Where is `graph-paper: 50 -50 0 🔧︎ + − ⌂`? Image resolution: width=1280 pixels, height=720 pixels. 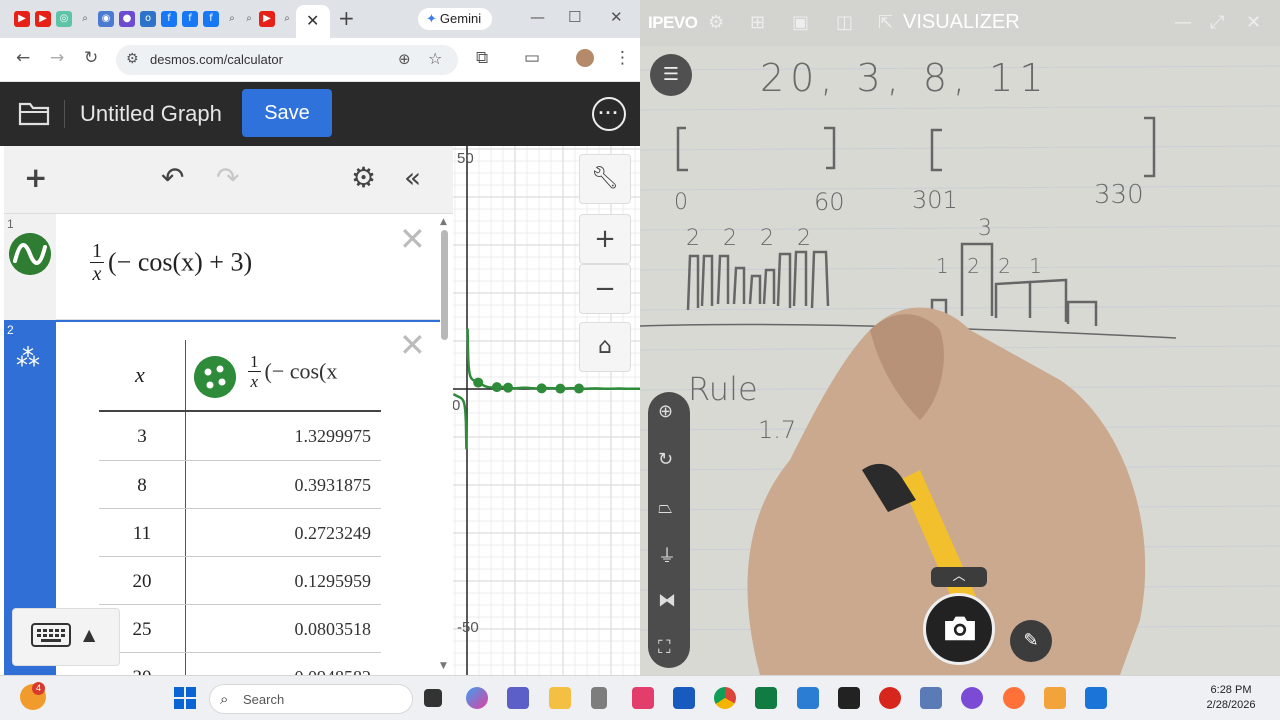
graph-paper: 50 -50 0 🔧︎ + − ⌂ is located at coordinates (546, 410).